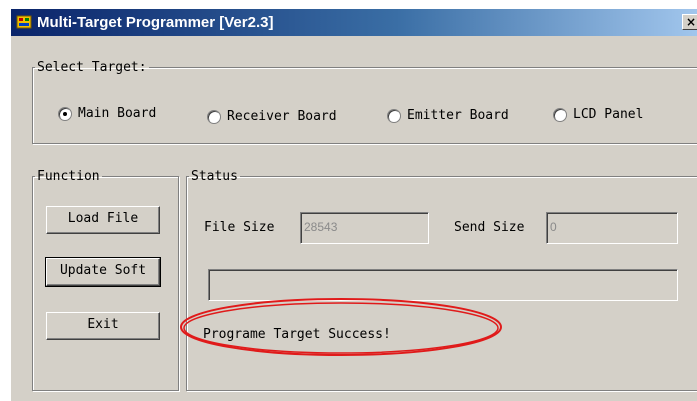 The image size is (697, 401). Describe the element at coordinates (24, 22) in the screenshot. I see `app-icon` at that location.